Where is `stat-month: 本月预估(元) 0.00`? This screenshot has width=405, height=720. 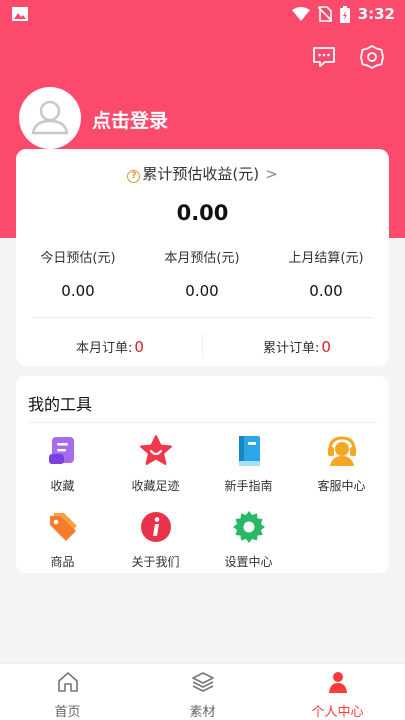 stat-month: 本月预估(元) 0.00 is located at coordinates (202, 273).